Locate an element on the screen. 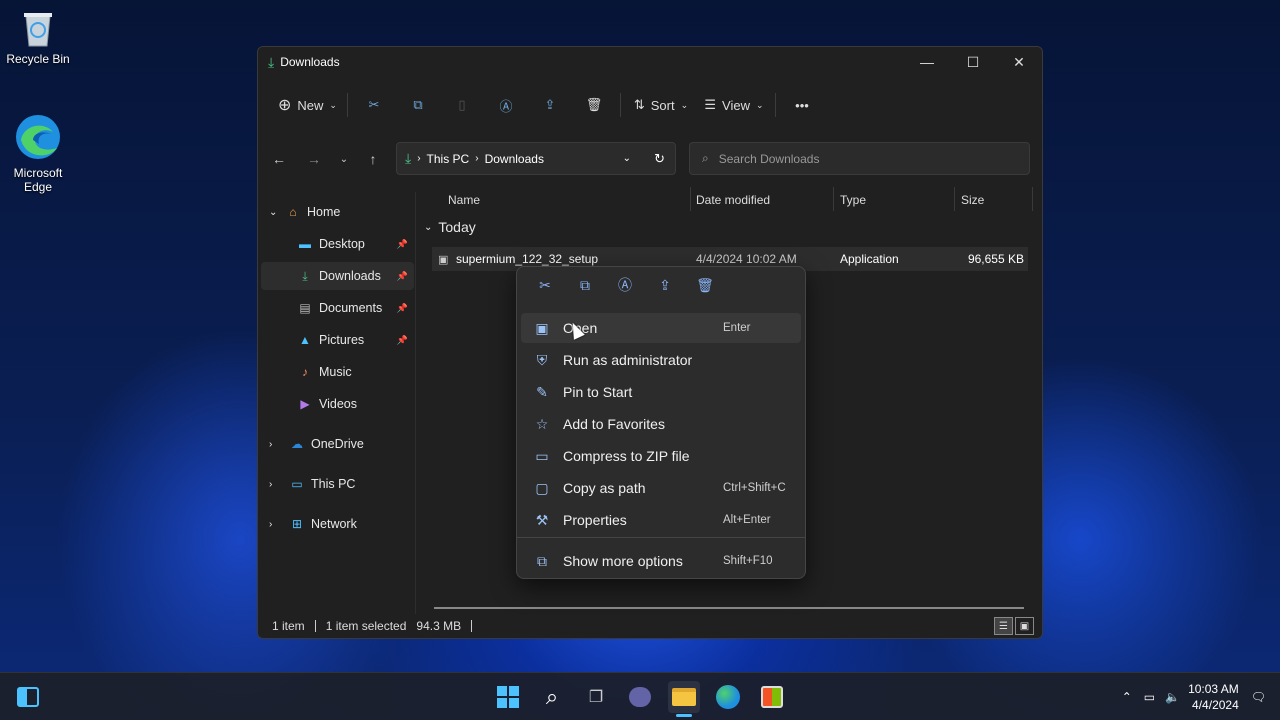 This screenshot has height=720, width=1280. volume-icon: 🔈 is located at coordinates (1172, 697).